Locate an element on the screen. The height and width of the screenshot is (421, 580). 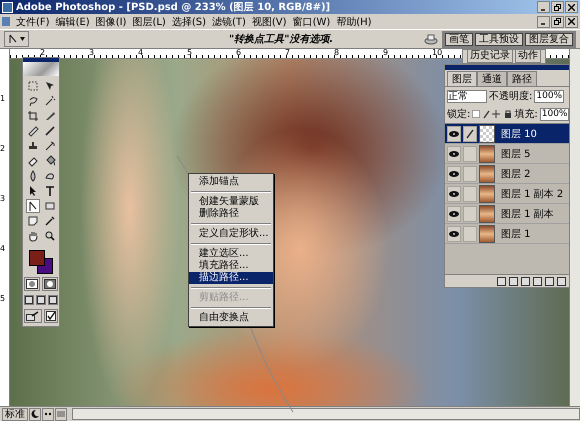
layer-name: 图层 5 is located at coordinates (516, 154).